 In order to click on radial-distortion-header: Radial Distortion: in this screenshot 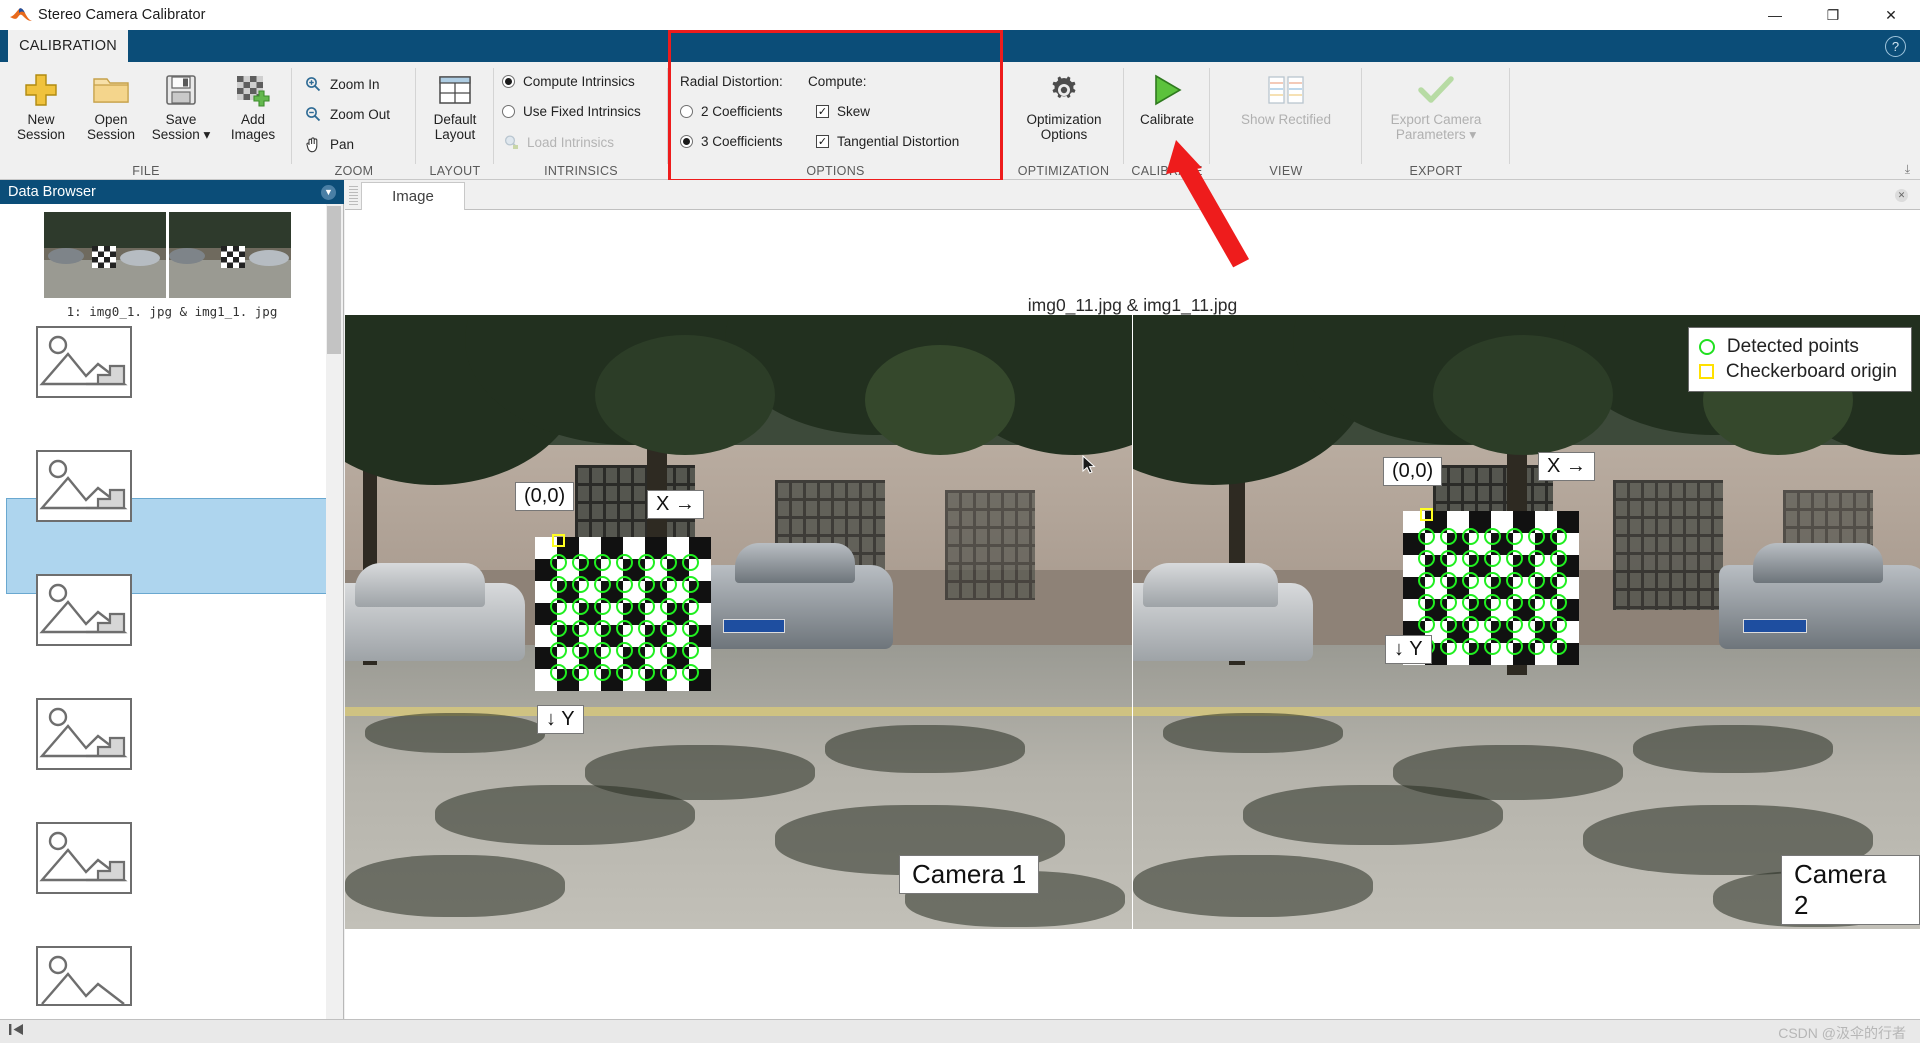, I will do `click(731, 81)`.